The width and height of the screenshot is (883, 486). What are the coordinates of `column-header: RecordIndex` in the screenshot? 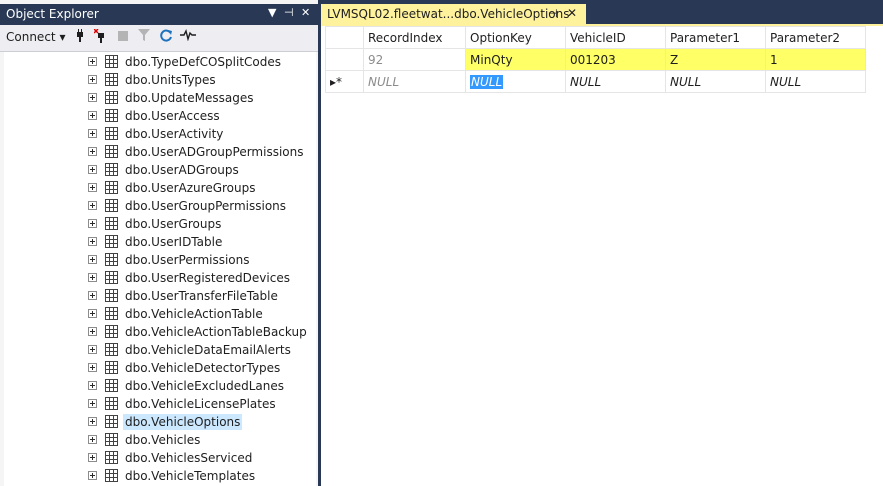 It's located at (414, 37).